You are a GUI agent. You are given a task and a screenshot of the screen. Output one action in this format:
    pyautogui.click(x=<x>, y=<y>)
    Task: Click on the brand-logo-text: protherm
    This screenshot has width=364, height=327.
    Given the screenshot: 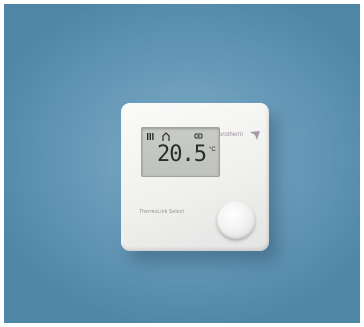 What is the action you would take?
    pyautogui.click(x=231, y=135)
    